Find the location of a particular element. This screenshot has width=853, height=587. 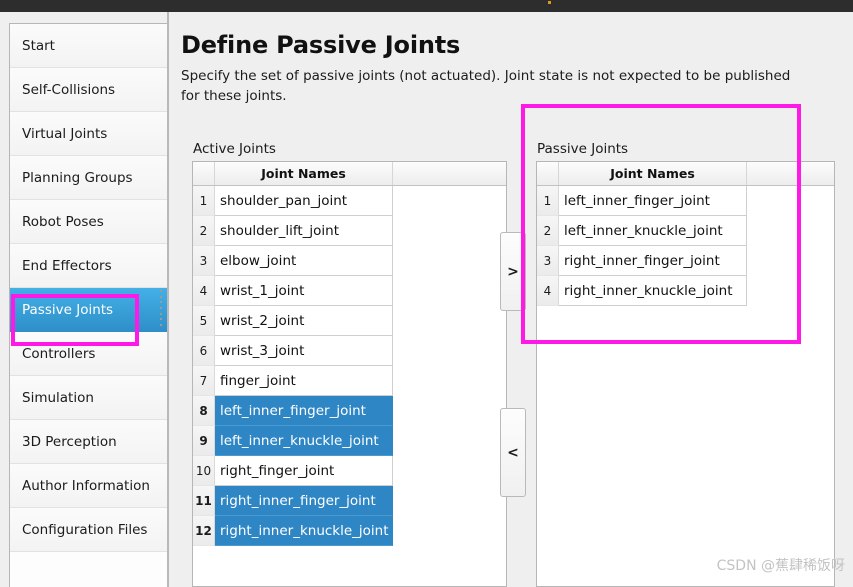

sidebar-item-author-information: Author Information is located at coordinates (88, 486).